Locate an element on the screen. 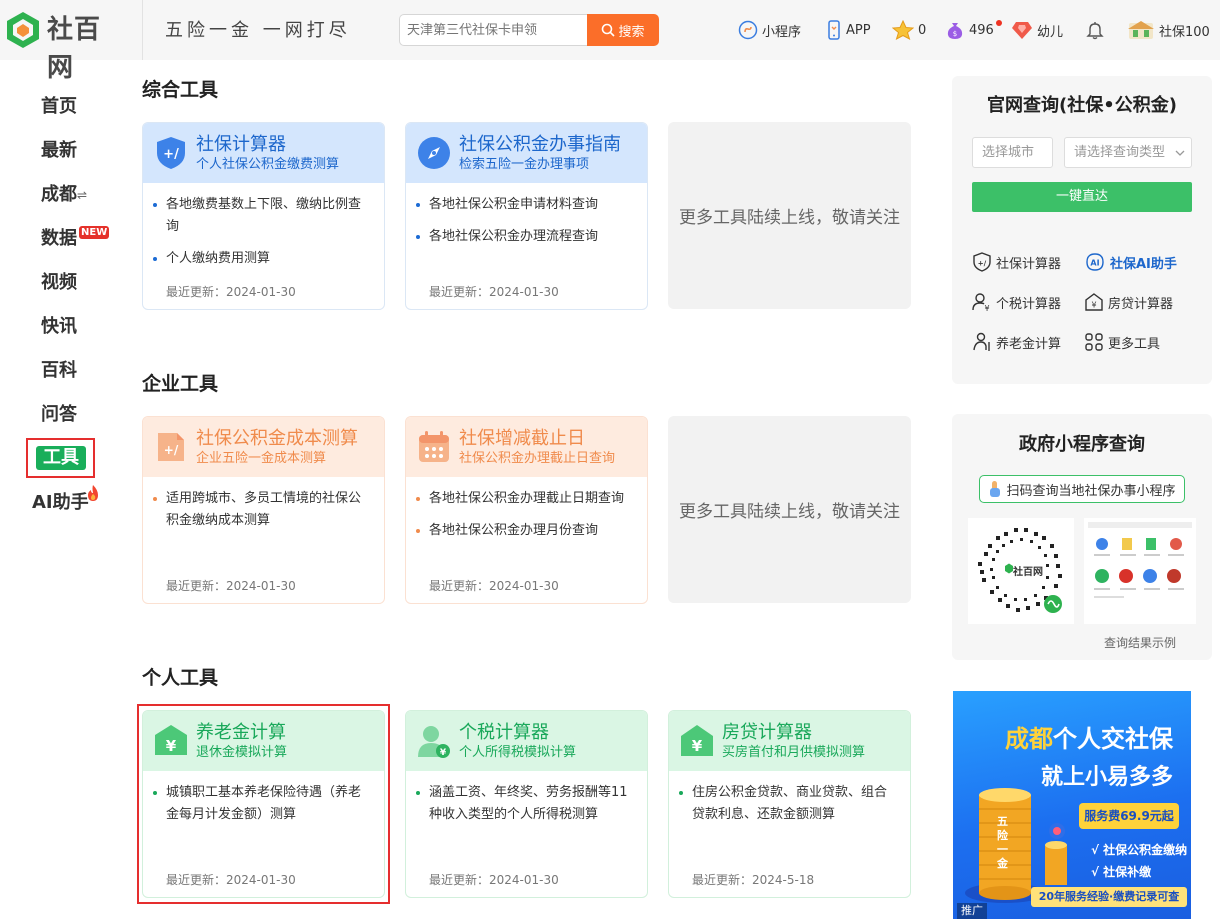  category-label: 幼儿 is located at coordinates (1050, 32).